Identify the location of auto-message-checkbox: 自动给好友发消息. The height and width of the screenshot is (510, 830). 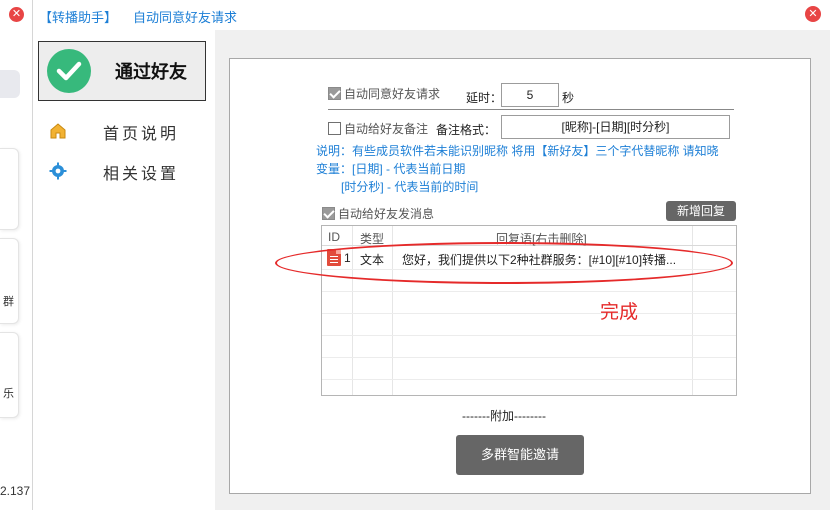
(378, 213).